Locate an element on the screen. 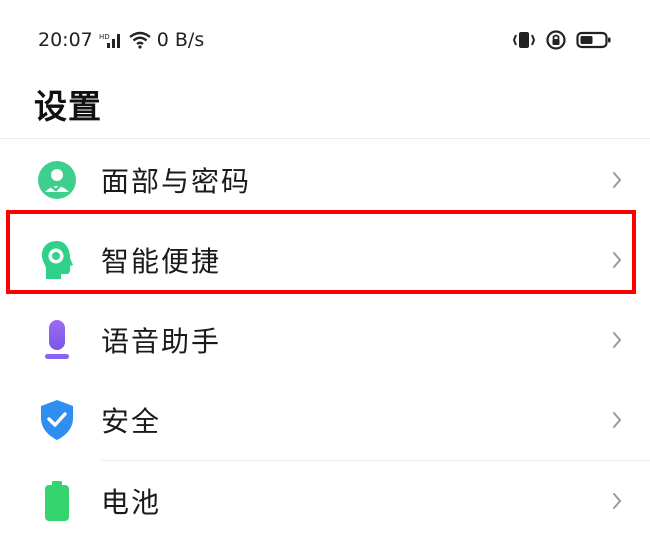  title-divider is located at coordinates (325, 138).